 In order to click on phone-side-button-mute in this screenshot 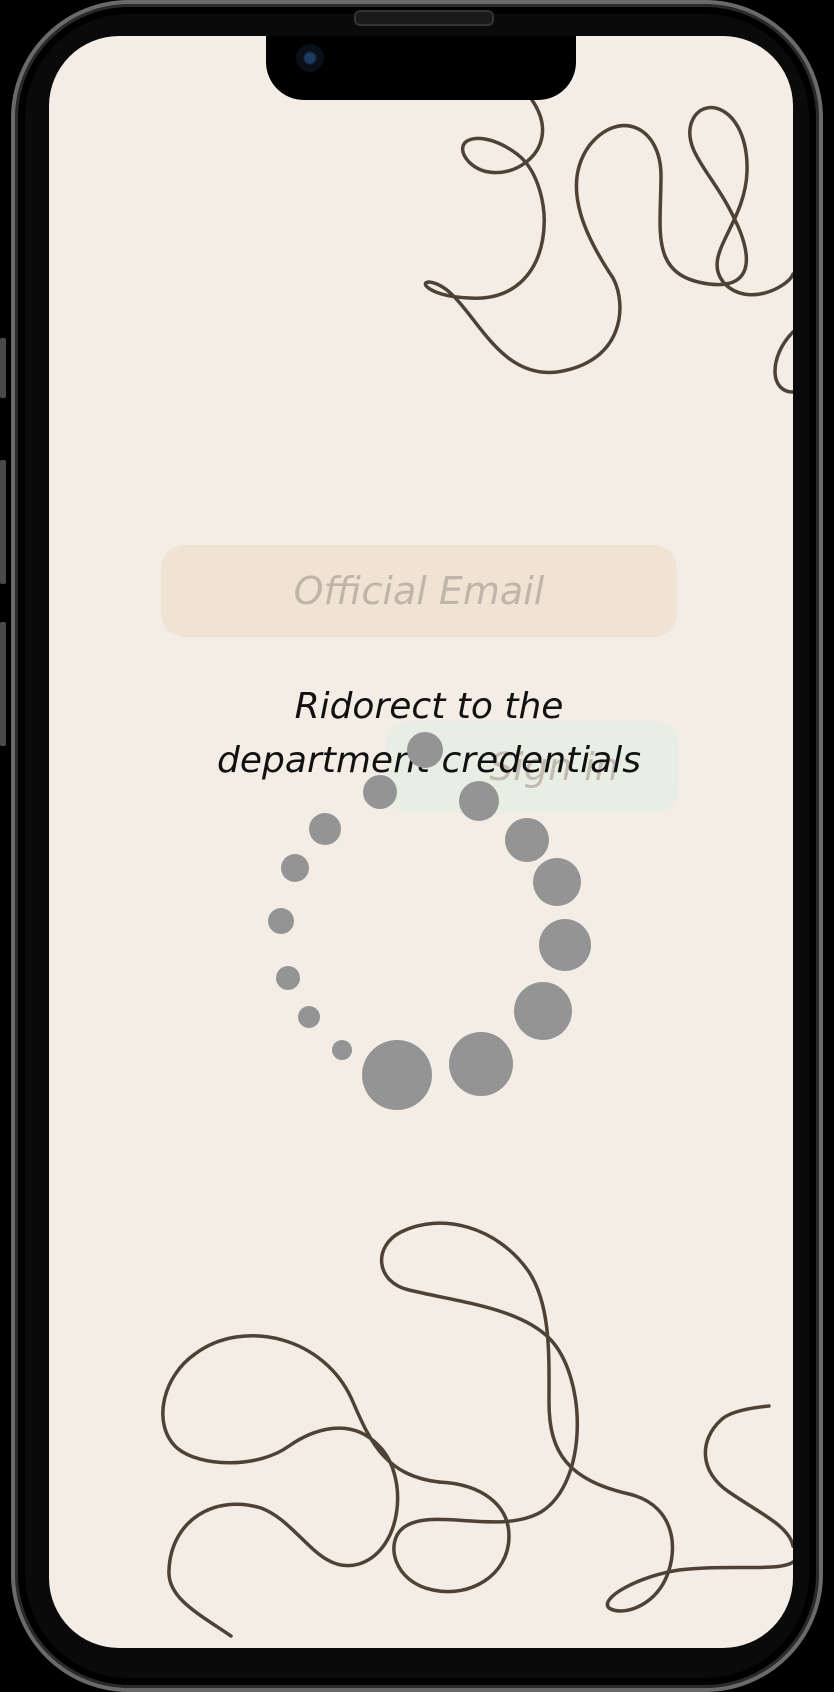, I will do `click(3, 368)`.